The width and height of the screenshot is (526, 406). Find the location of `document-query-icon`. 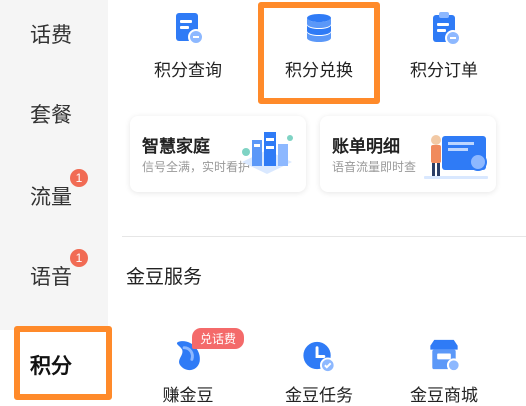

document-query-icon is located at coordinates (190, 29).